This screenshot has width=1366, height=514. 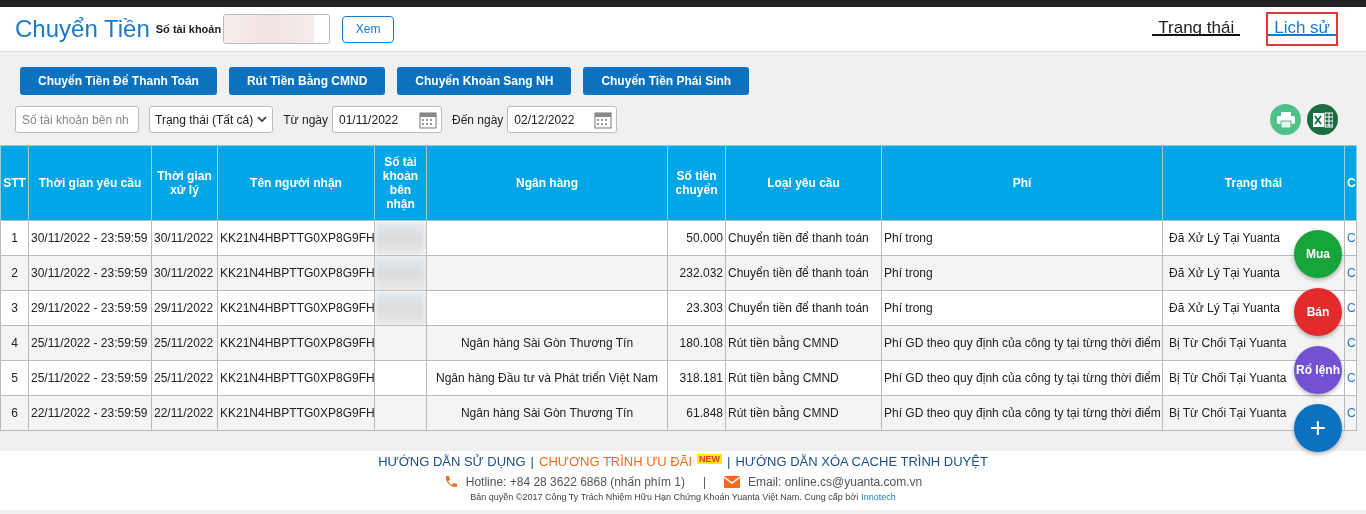 I want to click on table-cell: 1, so click(x=14, y=238).